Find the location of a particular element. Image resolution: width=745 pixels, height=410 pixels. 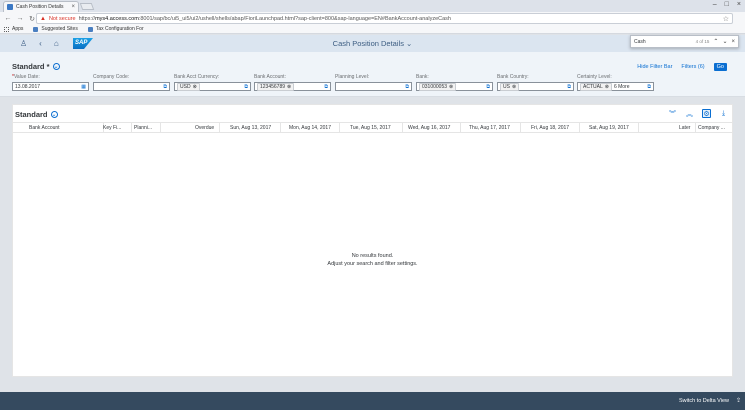

go-button: Go is located at coordinates (720, 67).